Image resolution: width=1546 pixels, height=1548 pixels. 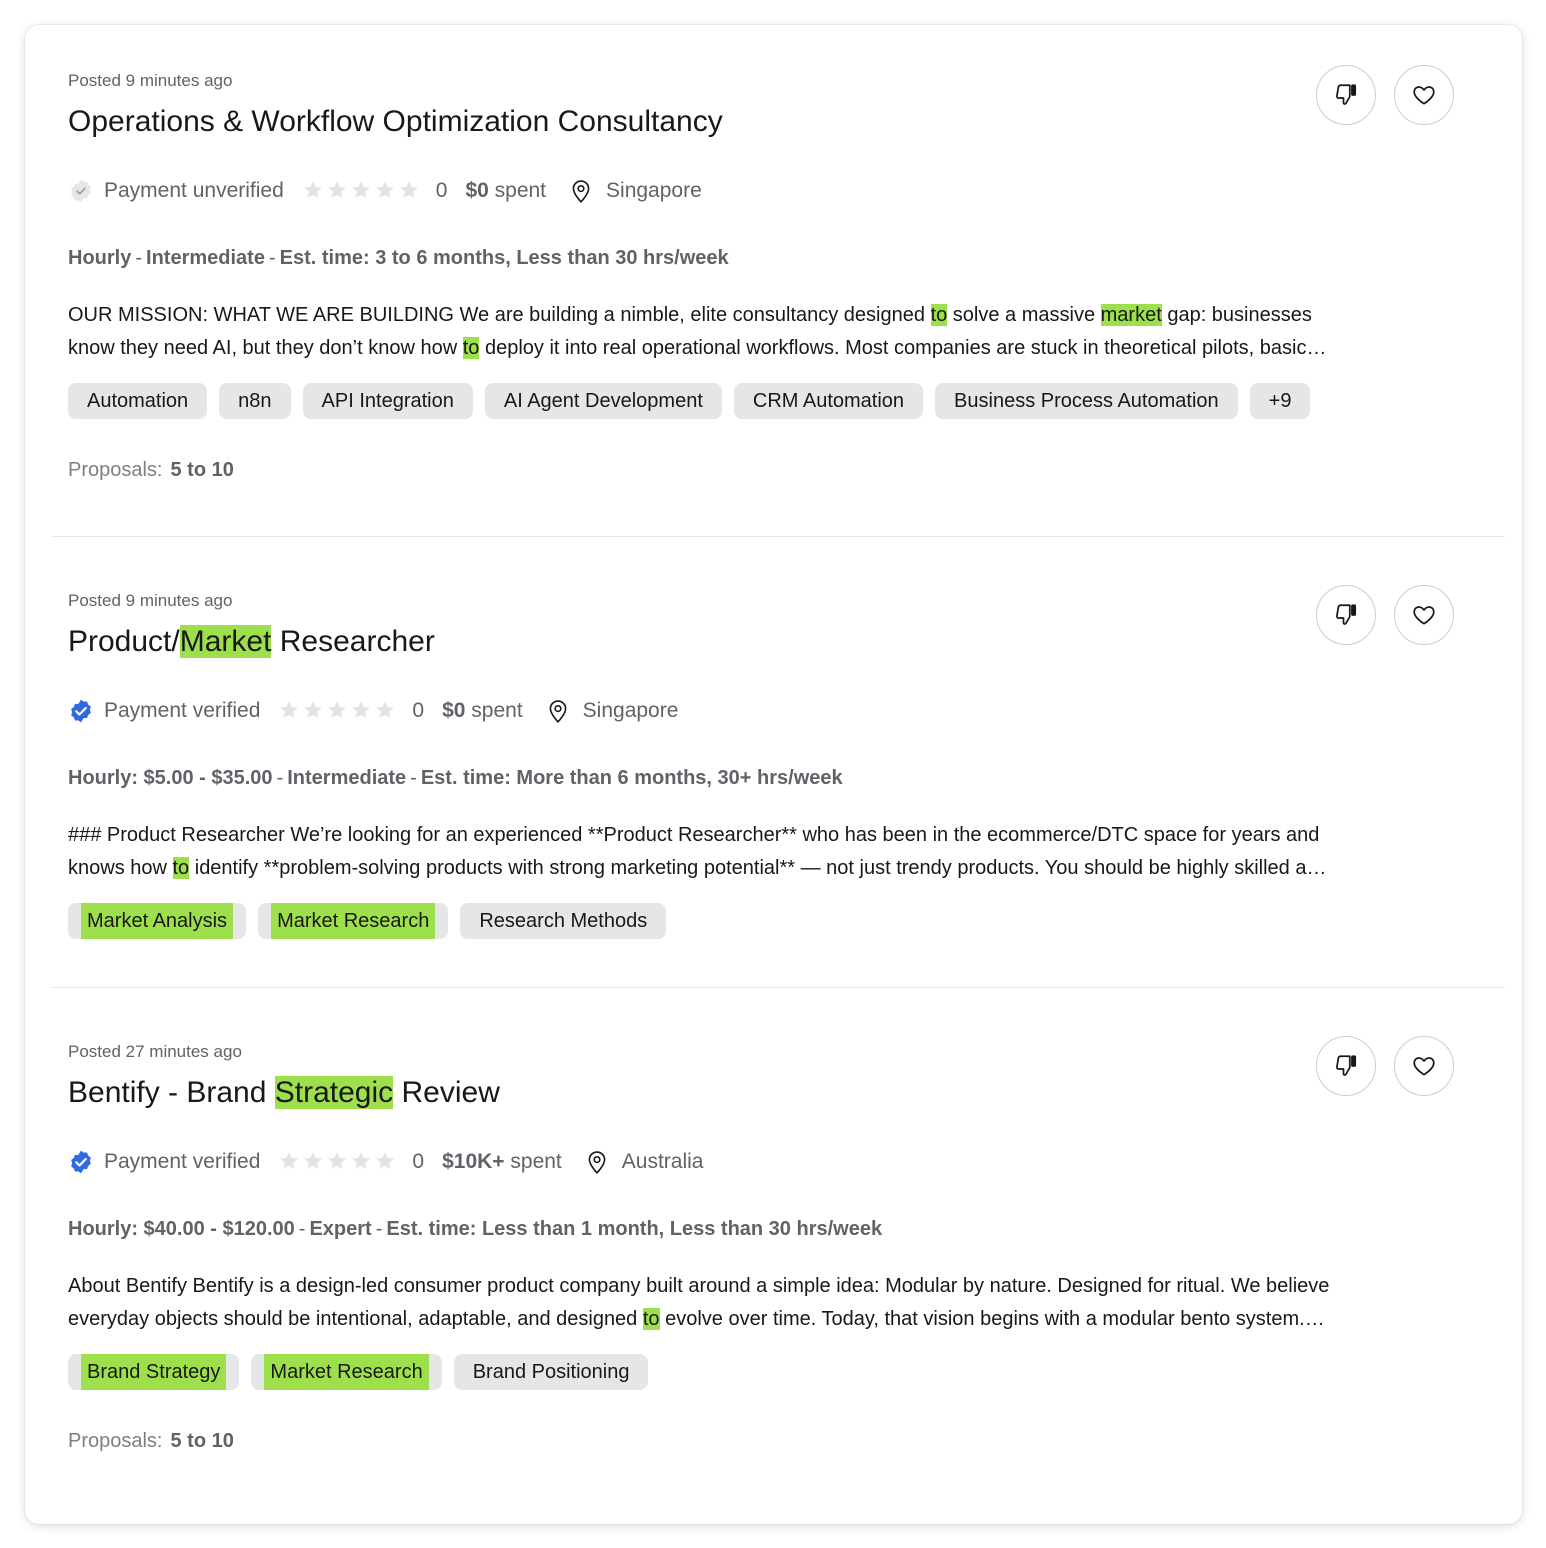 What do you see at coordinates (182, 710) in the screenshot?
I see `payment-status: Payment verified` at bounding box center [182, 710].